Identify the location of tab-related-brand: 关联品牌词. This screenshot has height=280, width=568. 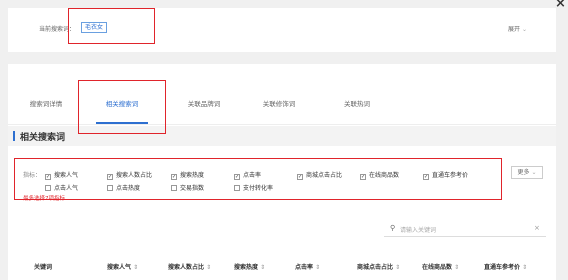
(204, 104).